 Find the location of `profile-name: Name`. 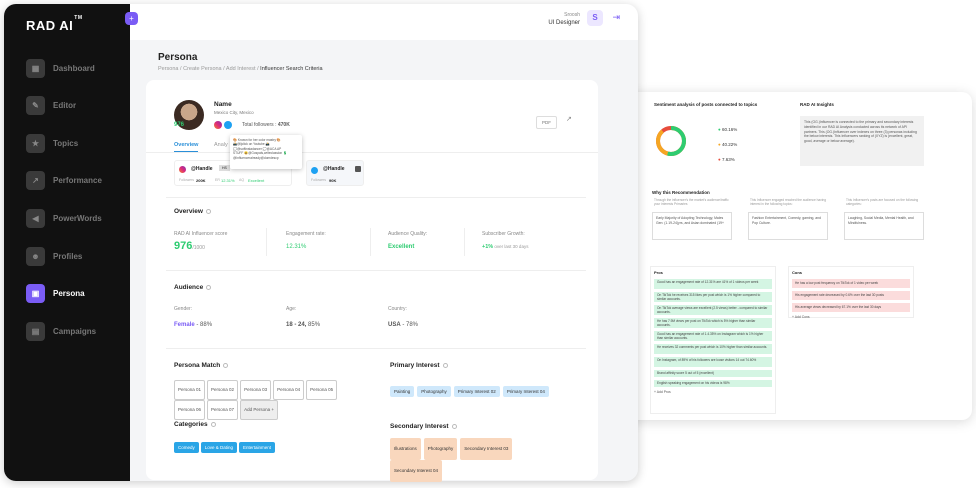

profile-name: Name is located at coordinates (223, 104).